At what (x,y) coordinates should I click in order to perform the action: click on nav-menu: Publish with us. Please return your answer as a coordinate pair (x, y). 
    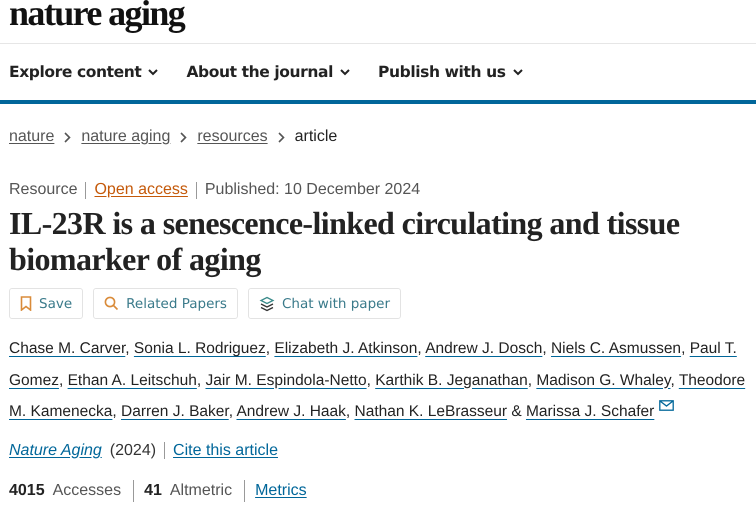
    Looking at the image, I should click on (450, 72).